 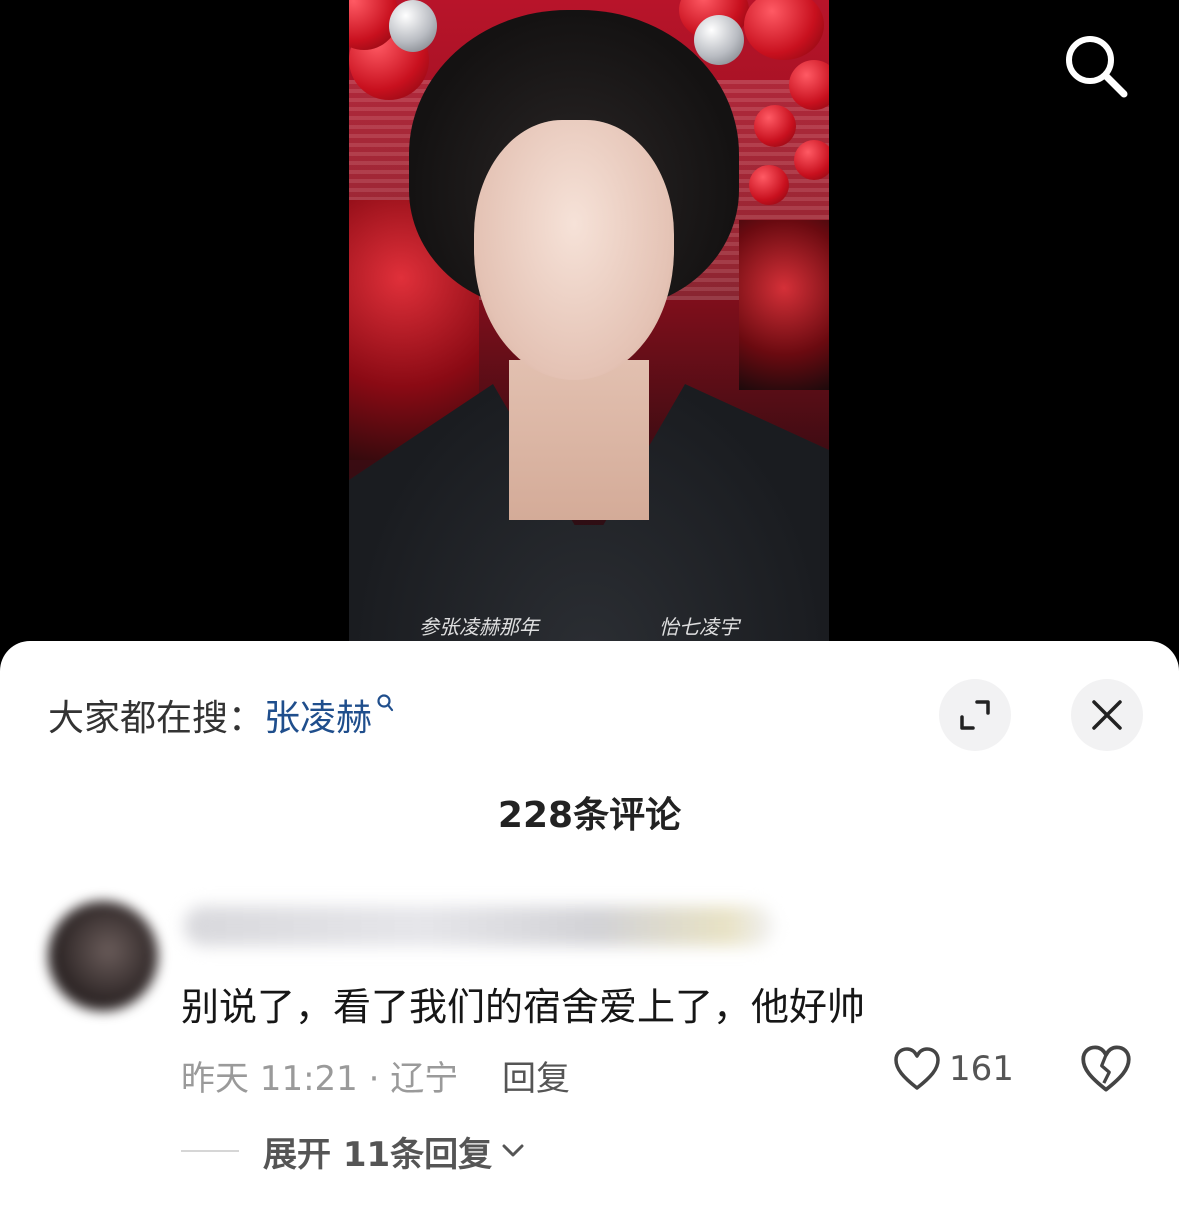 What do you see at coordinates (784, 305) in the screenshot?
I see `flower-bouquet` at bounding box center [784, 305].